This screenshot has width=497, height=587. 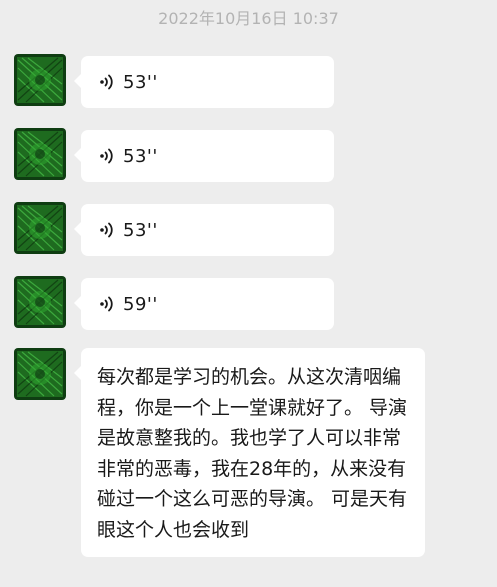 I want to click on voice-message-bubble: 59'', so click(x=204, y=304).